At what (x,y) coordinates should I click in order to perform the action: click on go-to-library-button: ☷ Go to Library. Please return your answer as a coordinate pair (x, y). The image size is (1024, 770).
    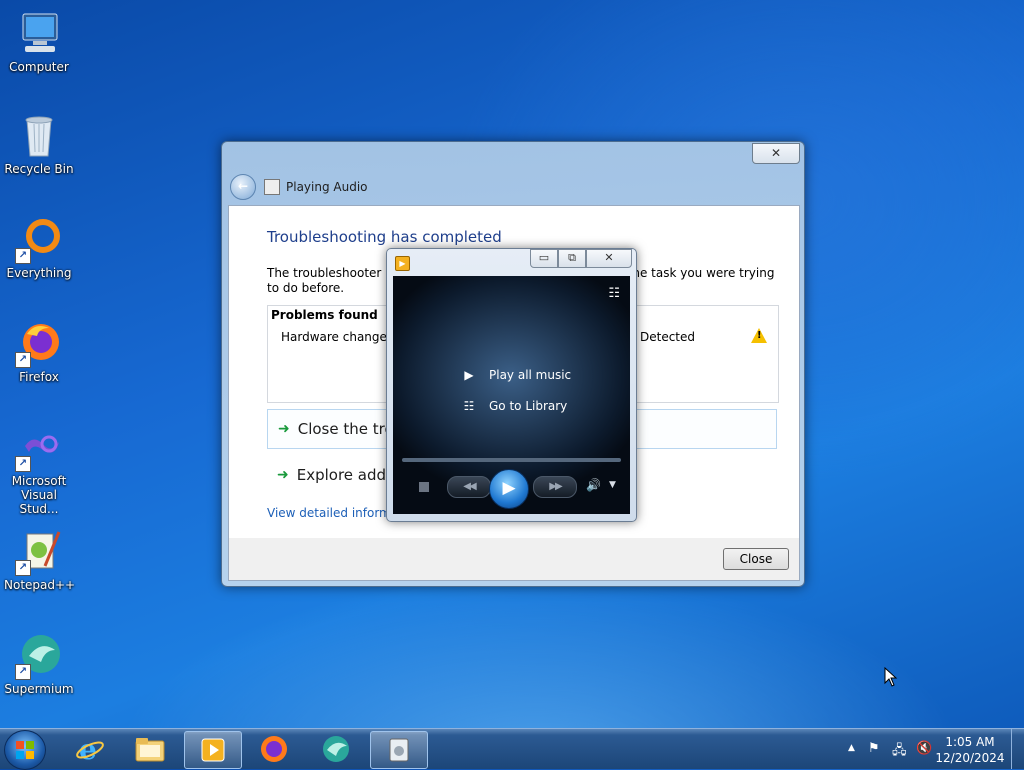
    Looking at the image, I should click on (513, 406).